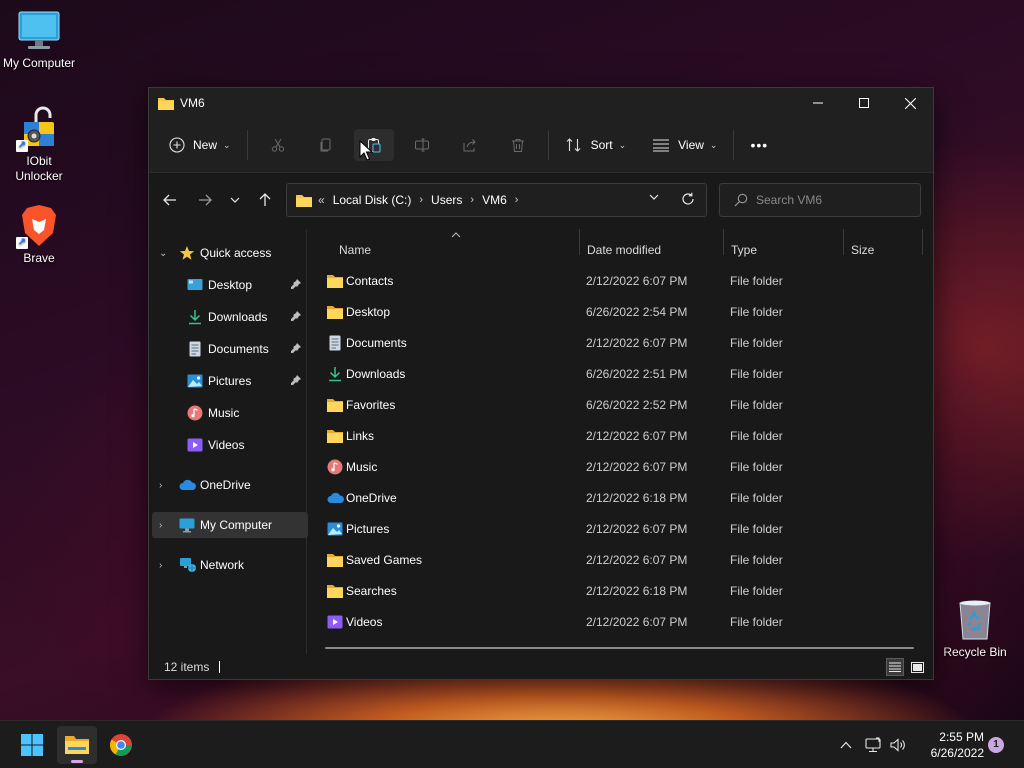 This screenshot has height=768, width=1024. I want to click on file-row: Saved Games 2/12/2022 6:07 PM File folder, so click(619, 560).